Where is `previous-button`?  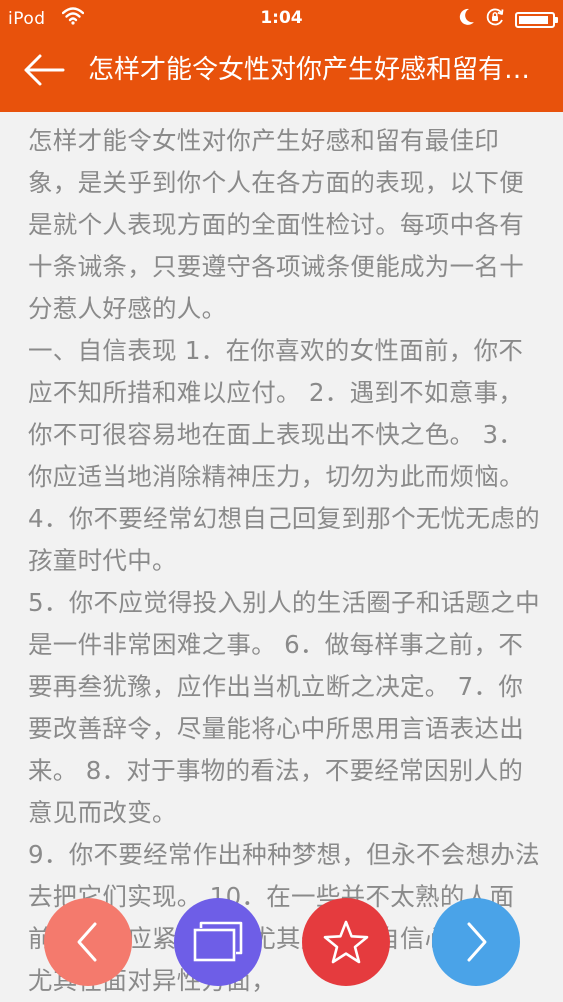
previous-button is located at coordinates (88, 942).